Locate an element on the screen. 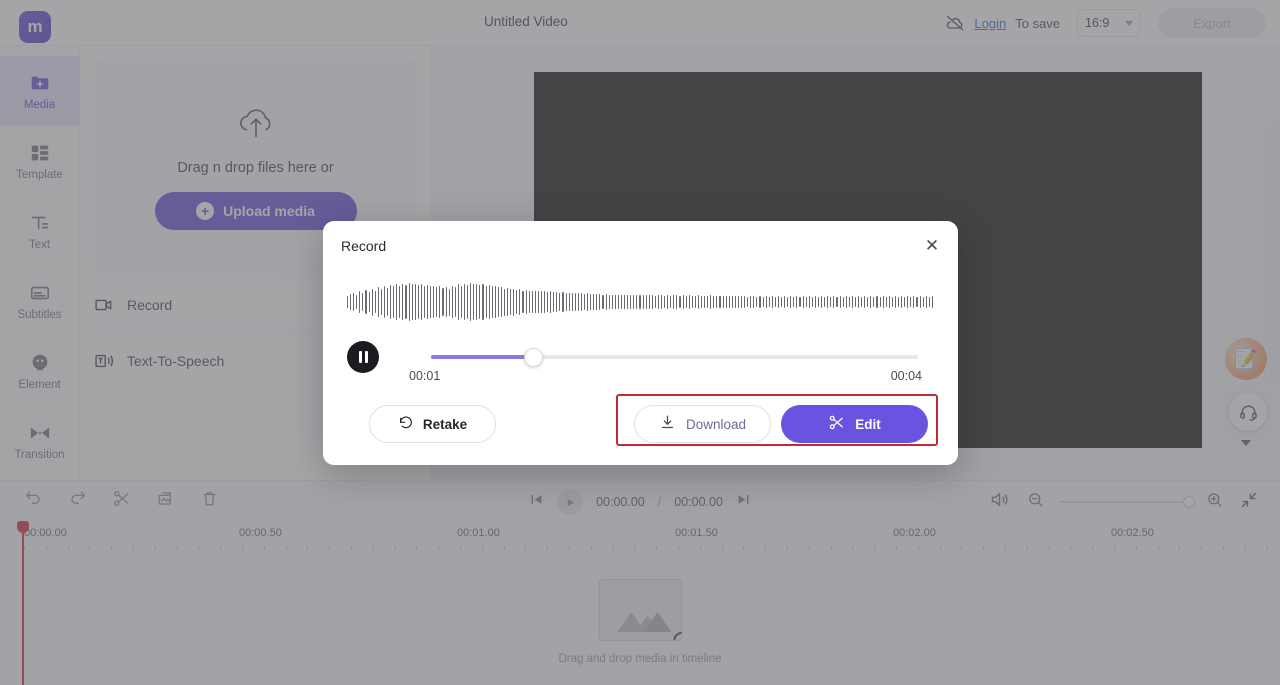  download-arrow-icon is located at coordinates (667, 424).